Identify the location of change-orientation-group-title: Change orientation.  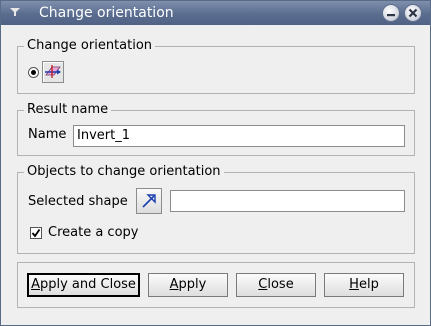
(90, 45).